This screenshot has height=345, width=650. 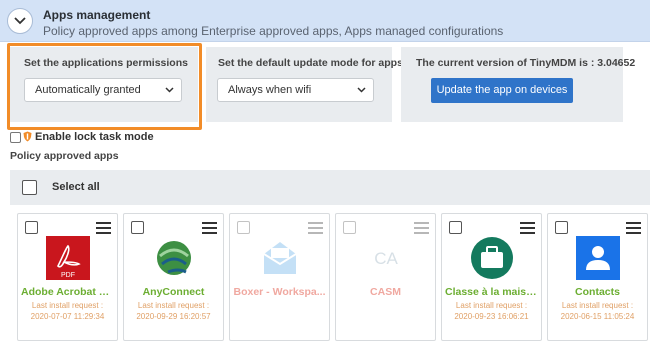 I want to click on app-card: CA CASM, so click(x=385, y=277).